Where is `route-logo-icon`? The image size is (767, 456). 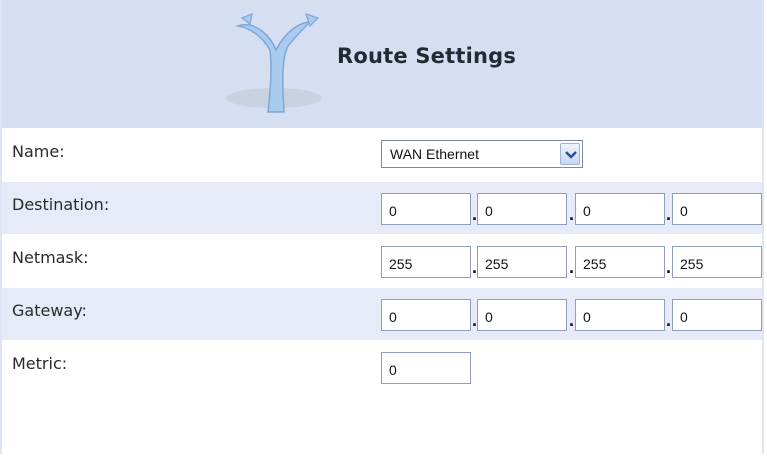
route-logo-icon is located at coordinates (274, 63).